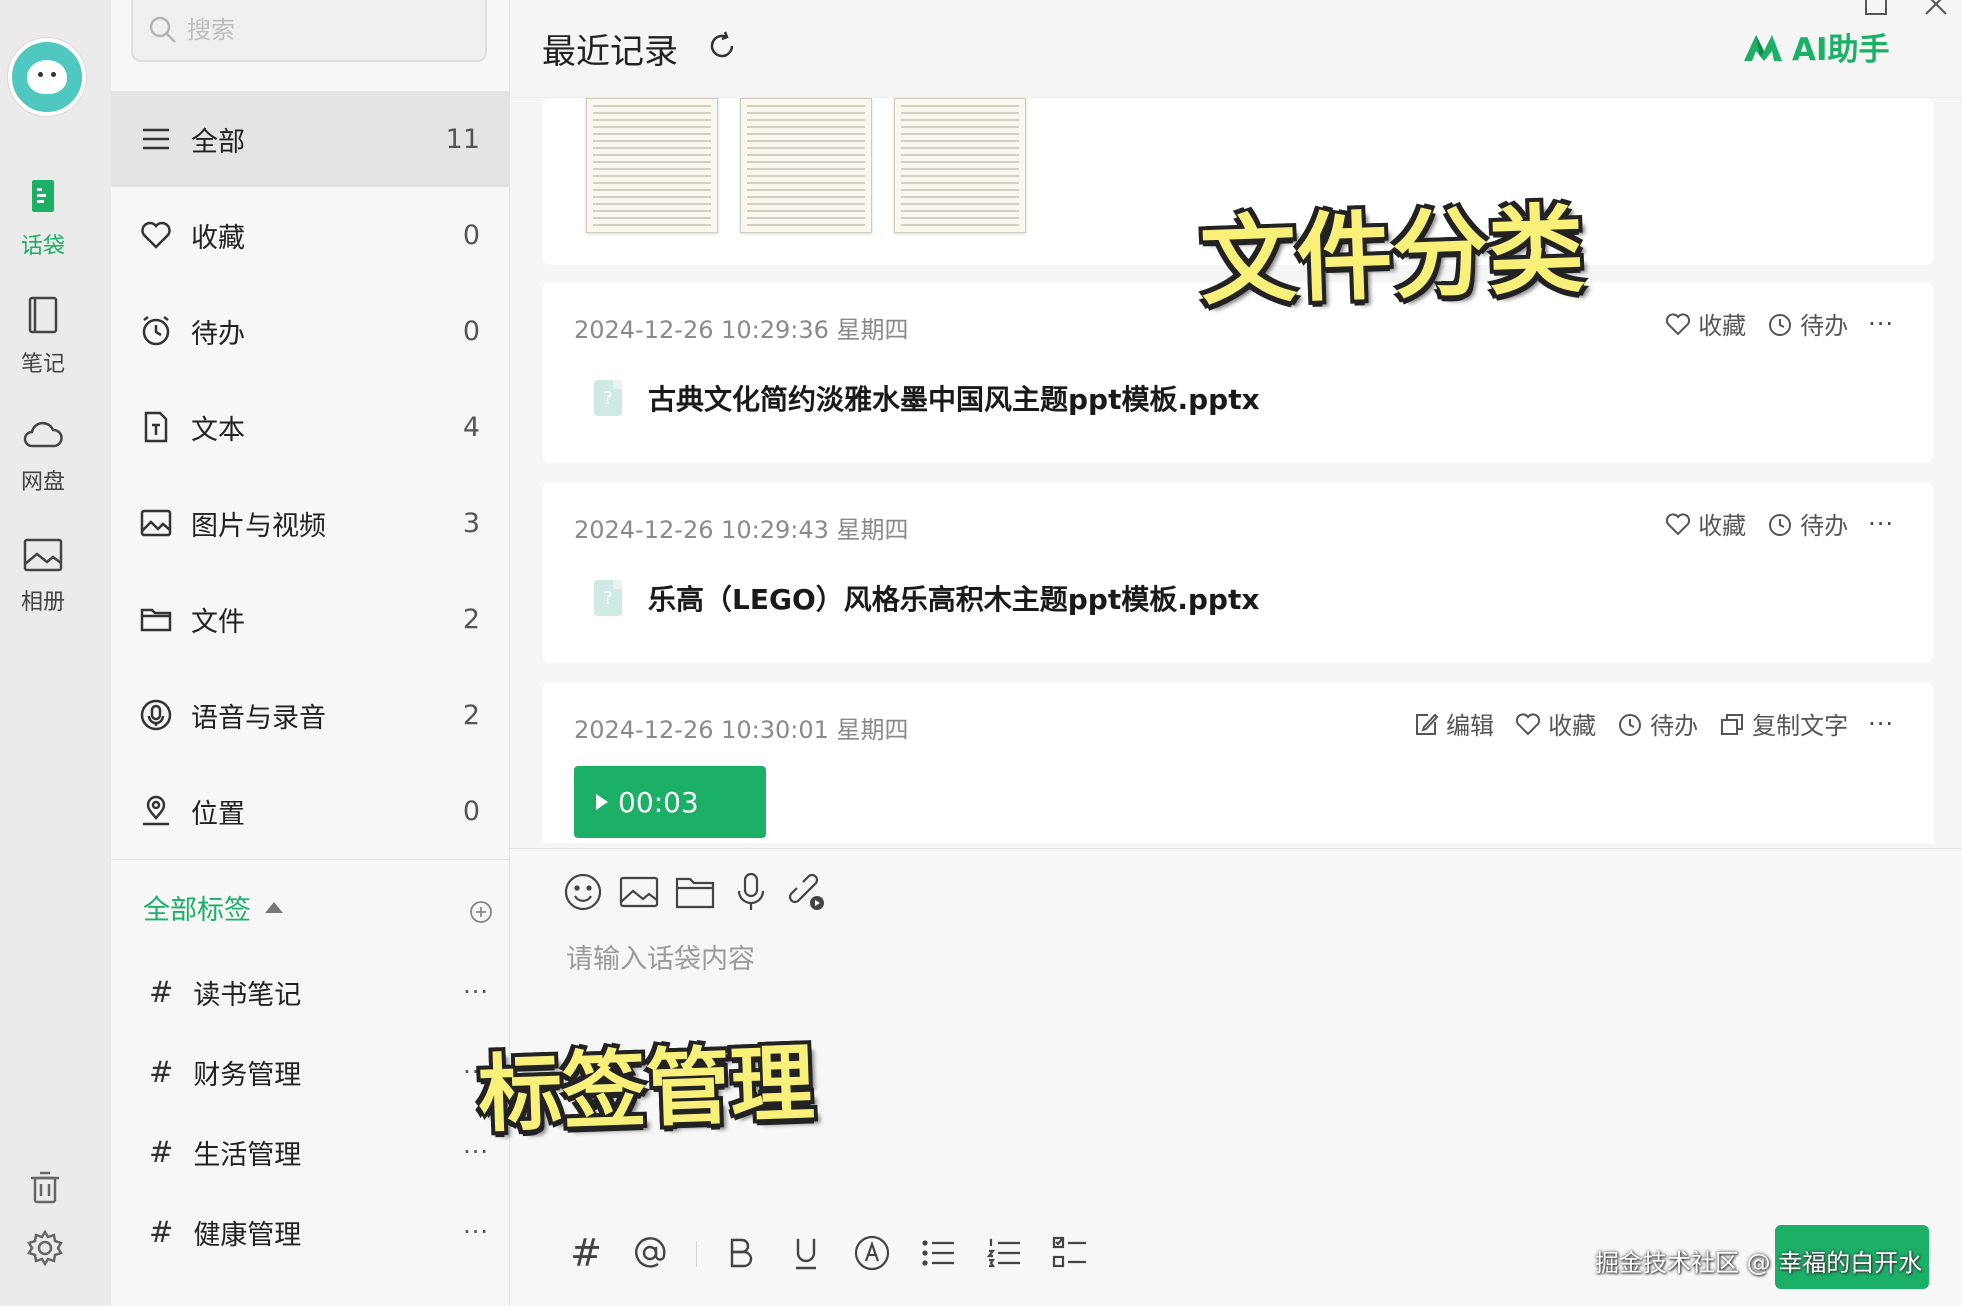 The height and width of the screenshot is (1306, 1962). I want to click on all-tags-toggle: 全部标签, so click(213, 907).